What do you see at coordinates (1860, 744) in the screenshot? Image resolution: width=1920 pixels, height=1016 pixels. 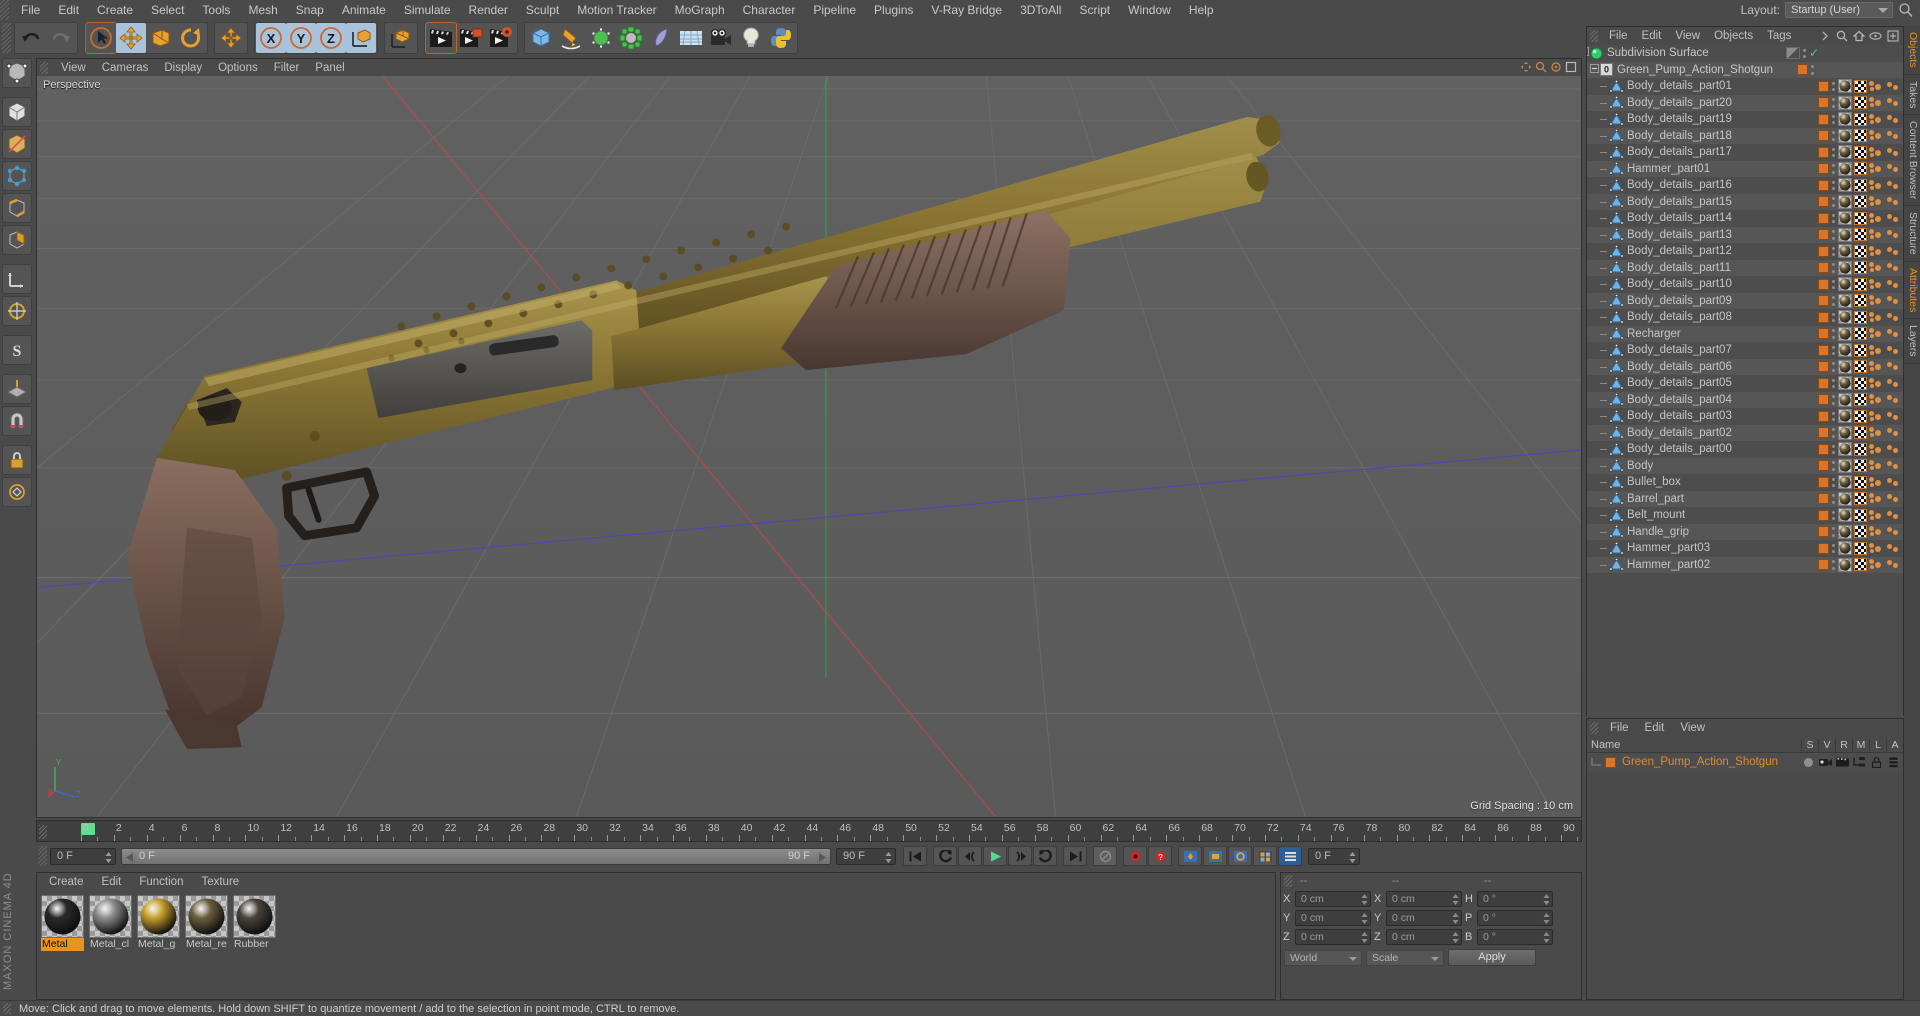 I see `layer-column-m: M` at bounding box center [1860, 744].